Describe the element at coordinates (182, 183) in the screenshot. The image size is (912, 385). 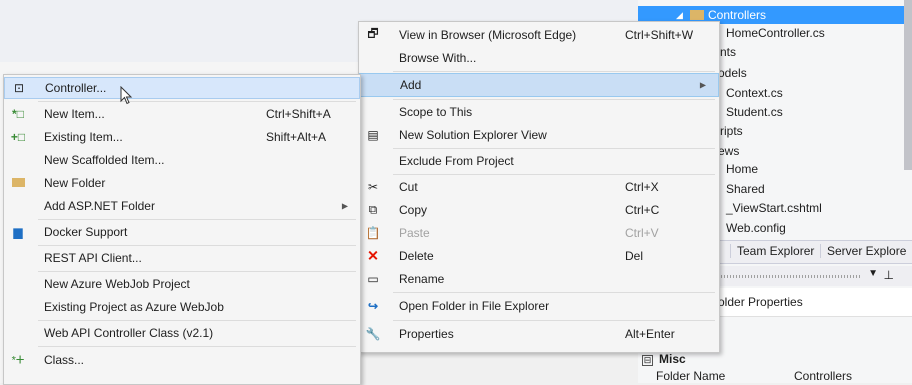
I see `menu-item-new-folder: New Folder` at that location.